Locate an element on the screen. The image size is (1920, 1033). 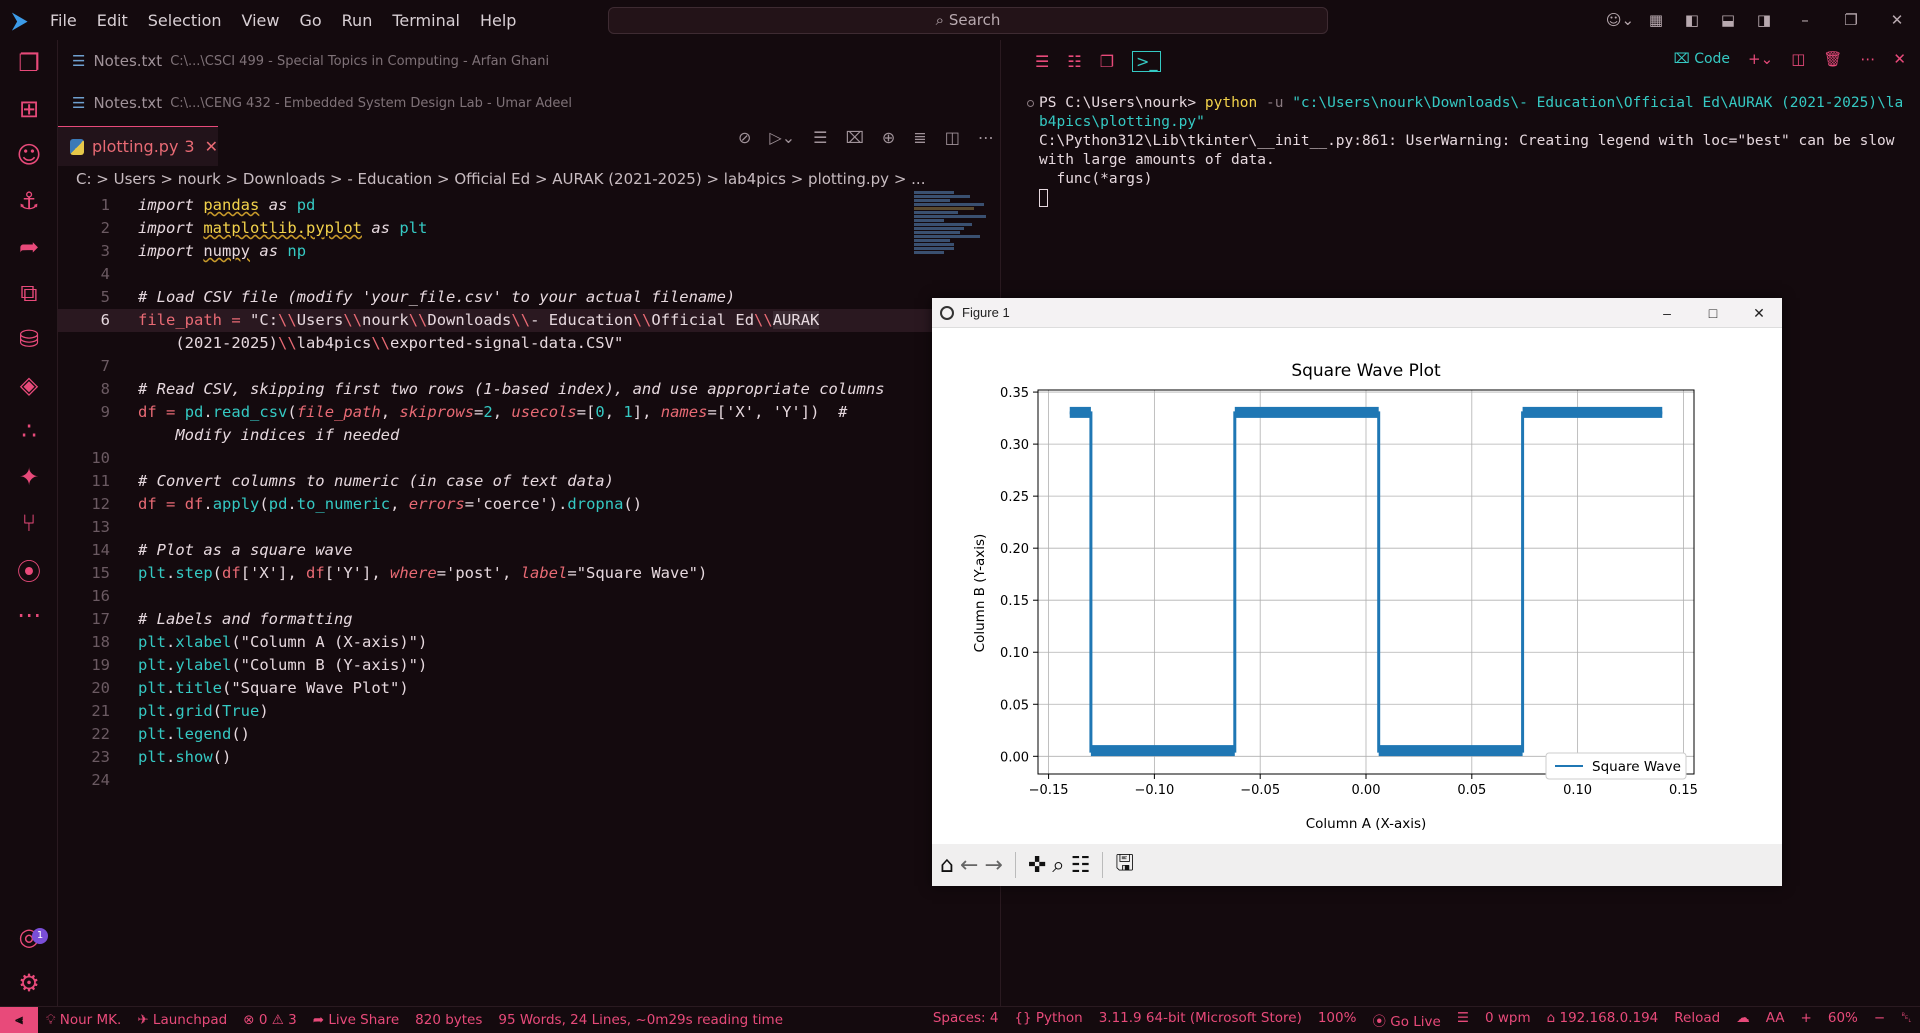
figure-minimize-icon: – is located at coordinates (1667, 313).